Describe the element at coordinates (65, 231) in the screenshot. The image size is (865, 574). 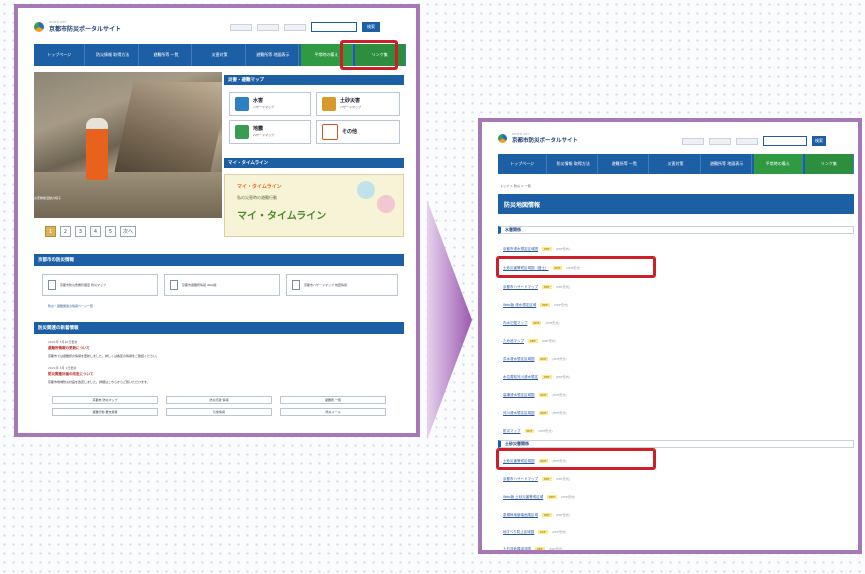
I see `page-2-button: 2` at that location.